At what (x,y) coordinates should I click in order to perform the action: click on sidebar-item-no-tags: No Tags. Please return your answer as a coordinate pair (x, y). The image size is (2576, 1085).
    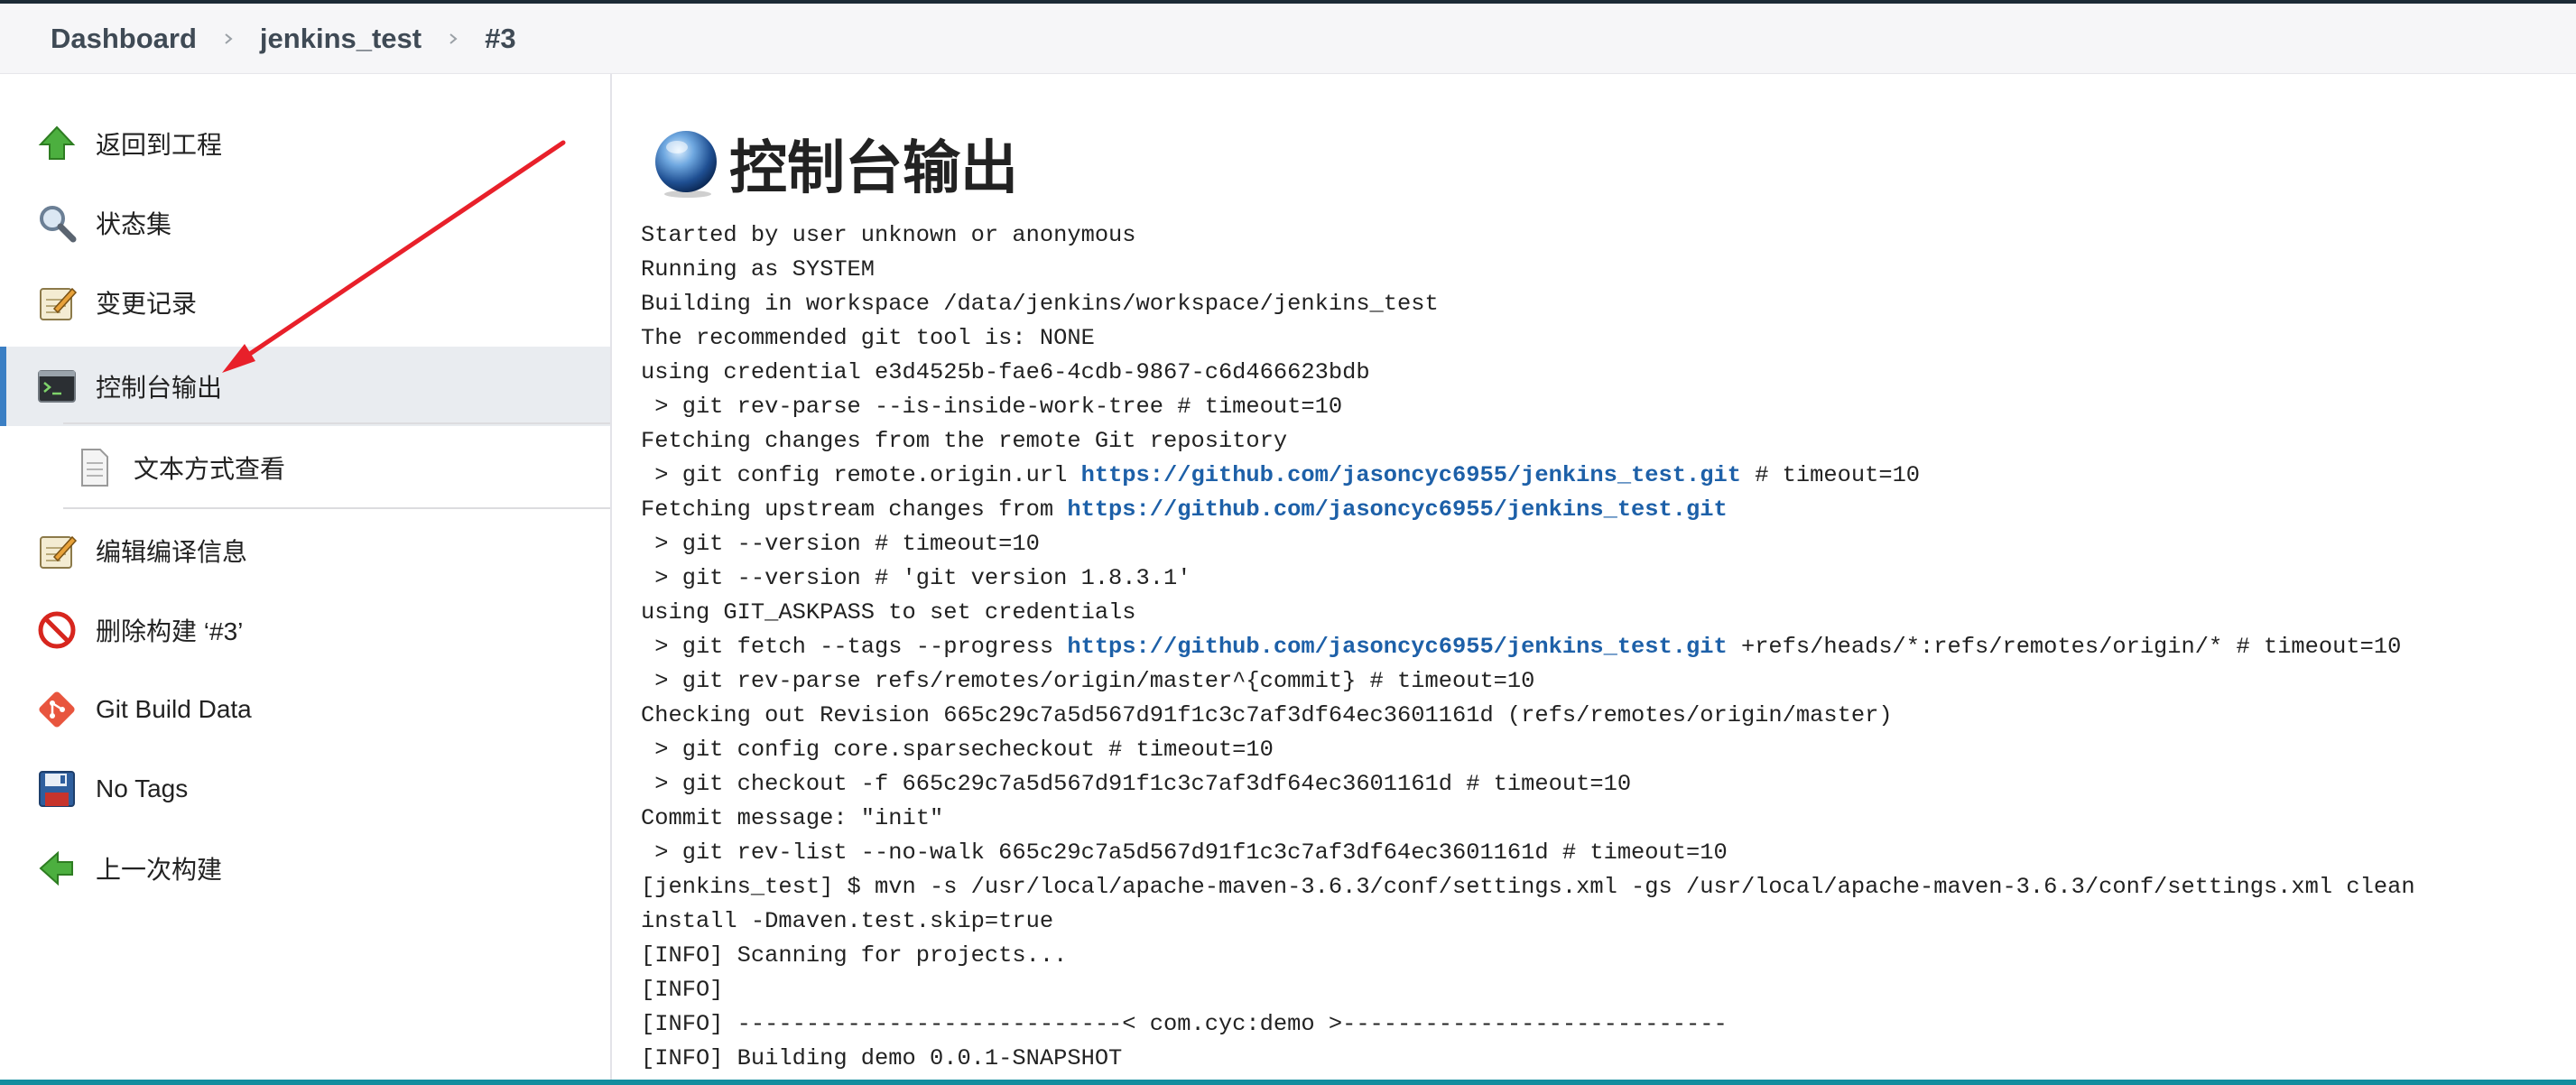
    Looking at the image, I should click on (305, 789).